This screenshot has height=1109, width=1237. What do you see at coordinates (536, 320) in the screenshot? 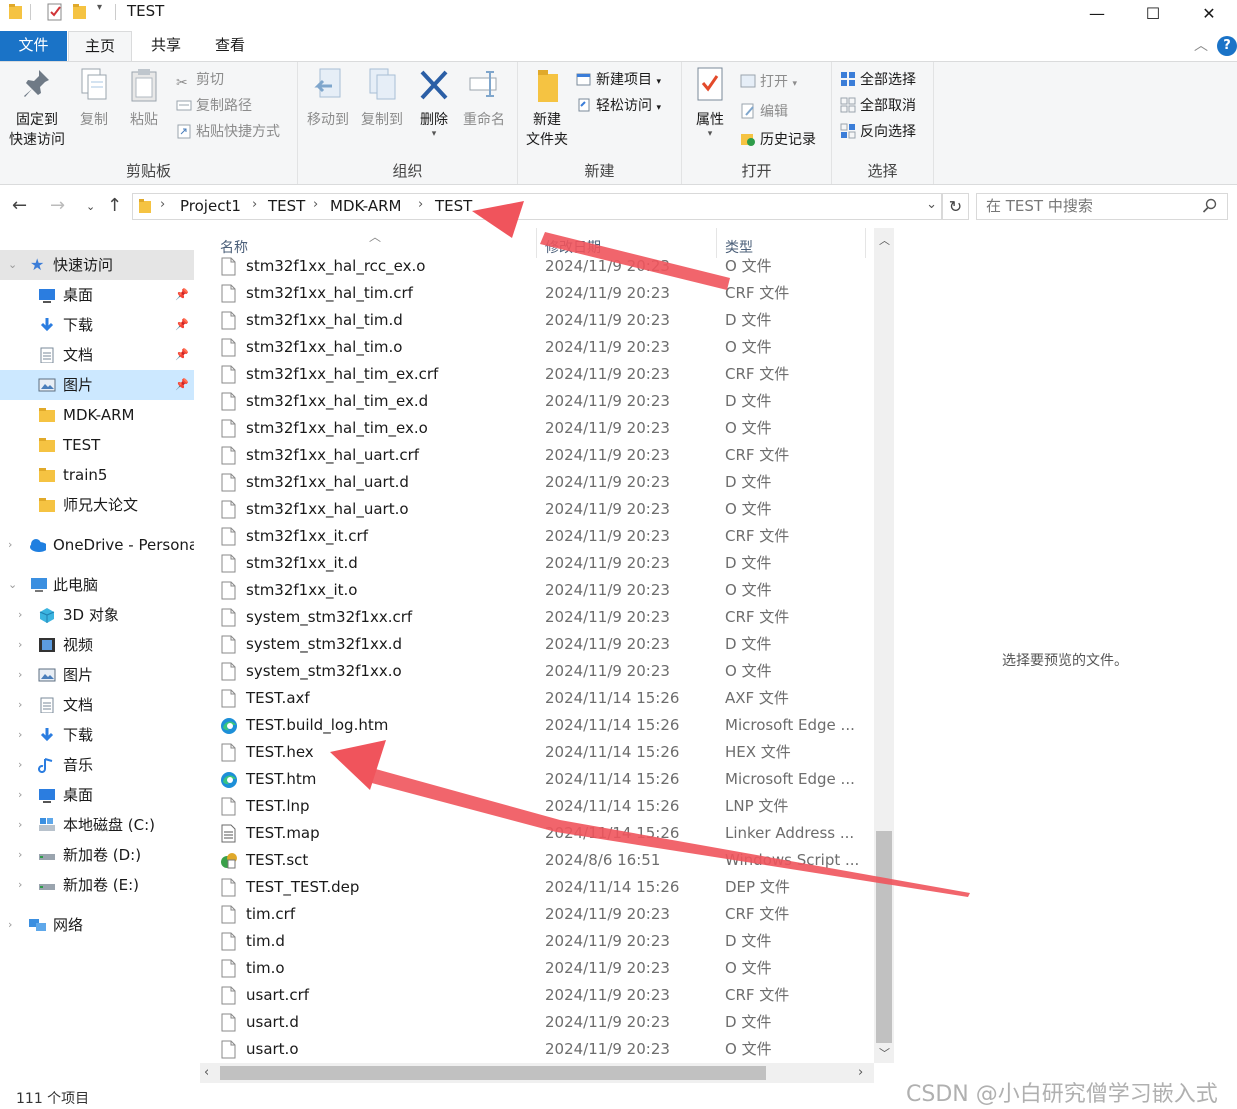
I see `file-row: stm32f1xx_hal_tim.d 2024/11/9 20:23 D 文件` at bounding box center [536, 320].